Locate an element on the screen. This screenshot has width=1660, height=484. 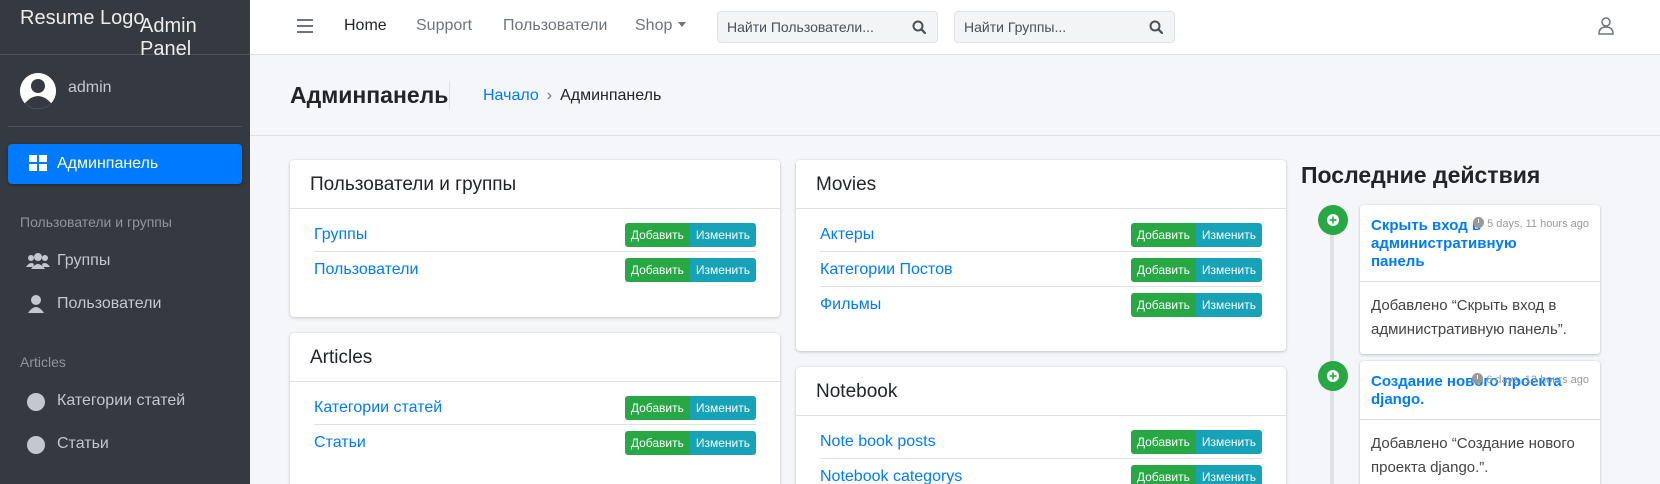
model-link-notebook-categories: Notebook categorys is located at coordinates (891, 476).